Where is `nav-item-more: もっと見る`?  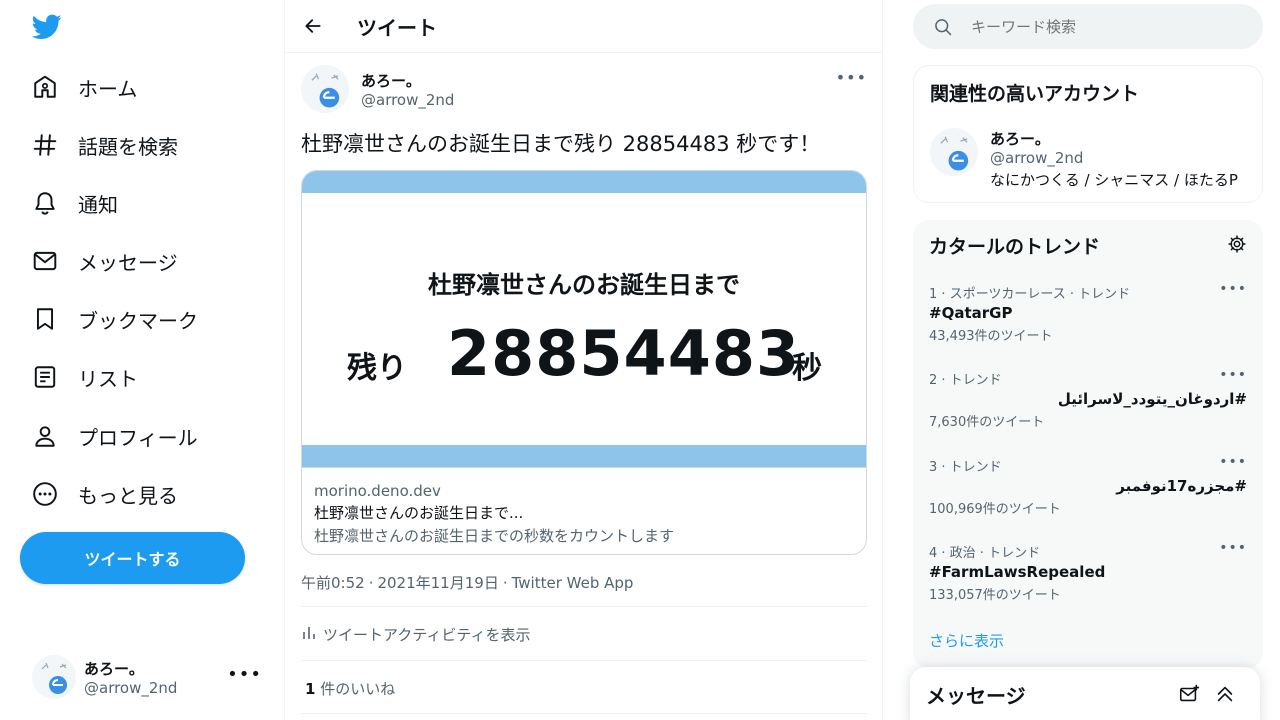 nav-item-more: もっと見る is located at coordinates (104, 494).